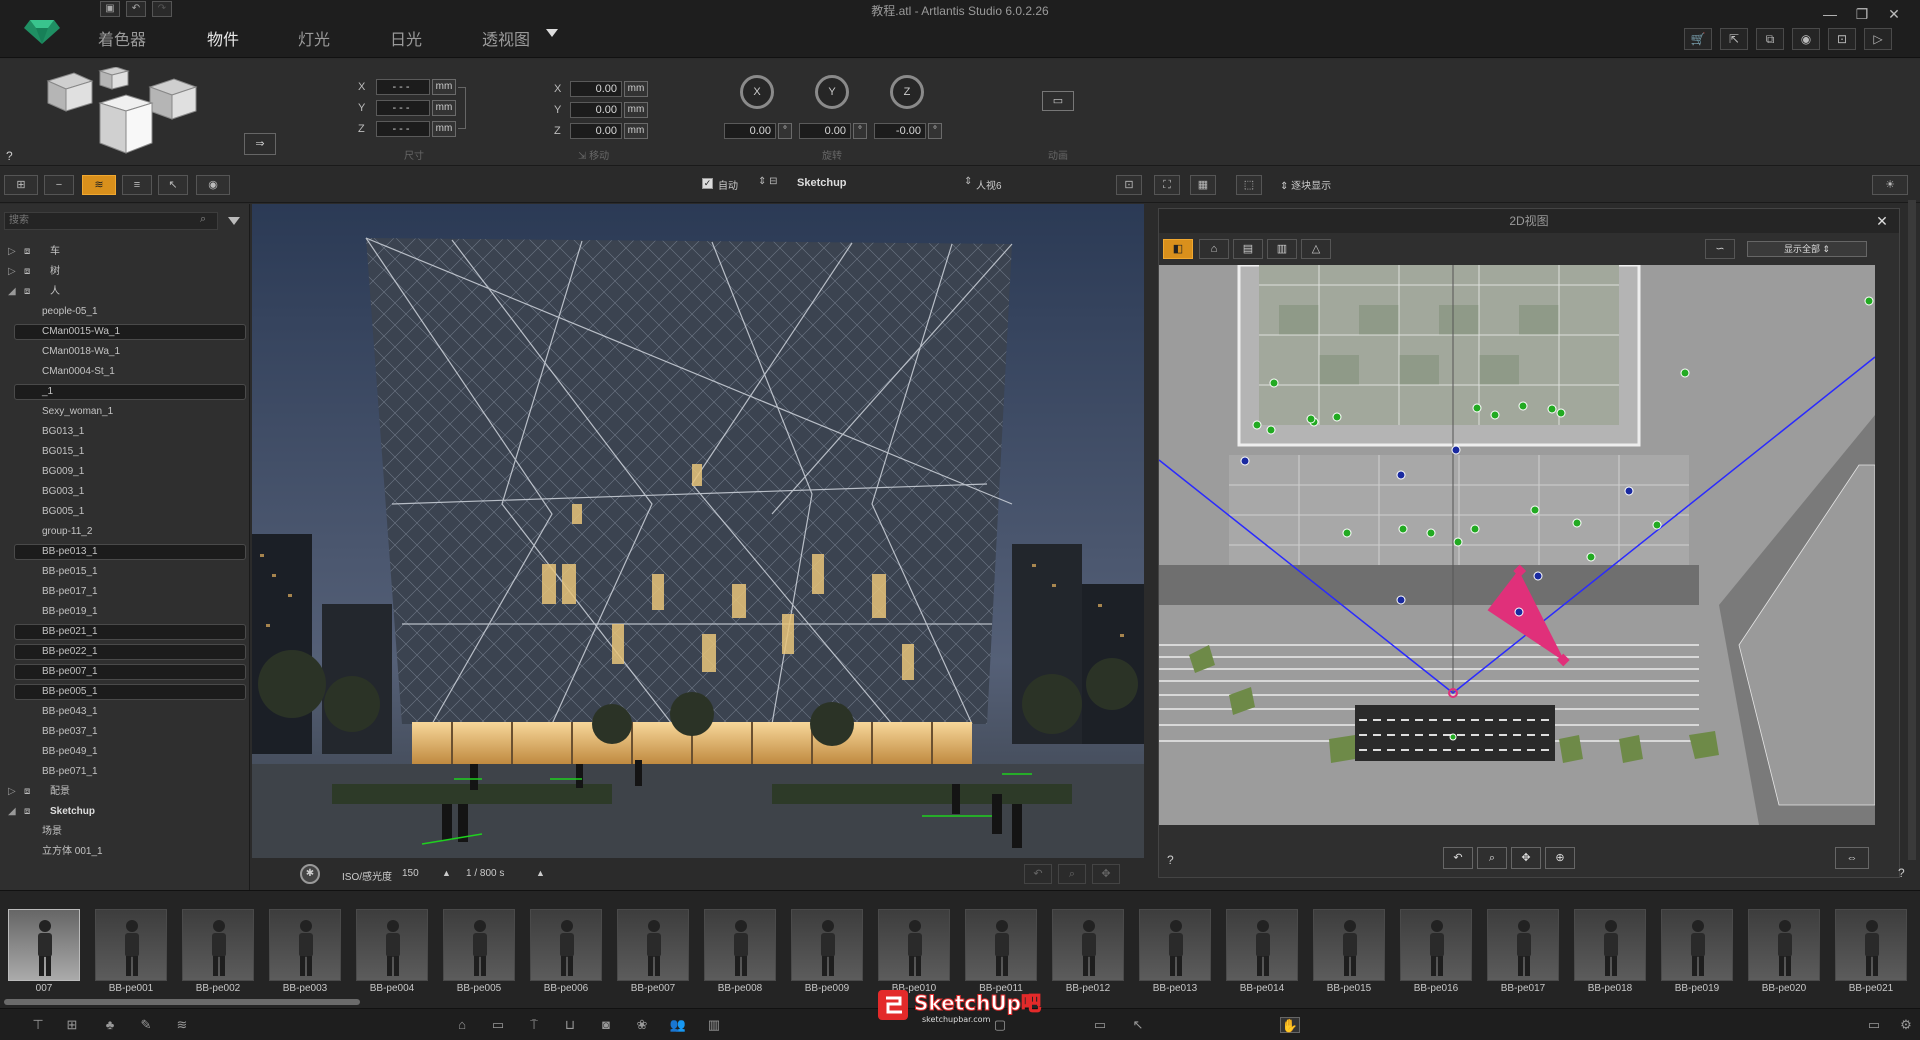  I want to click on rotate-y-field: 0.00, so click(825, 131).